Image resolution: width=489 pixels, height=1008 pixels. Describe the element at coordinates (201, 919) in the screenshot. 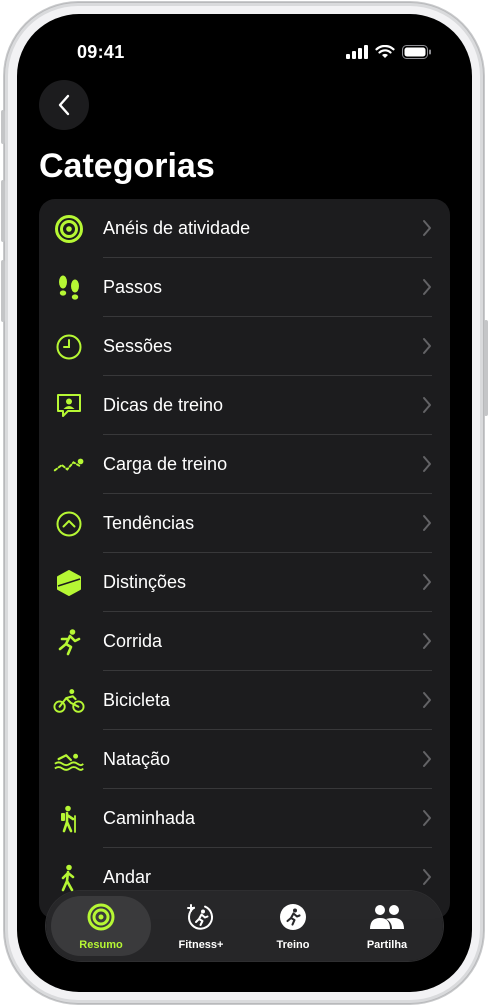

I see `fitness-plus-icon` at that location.